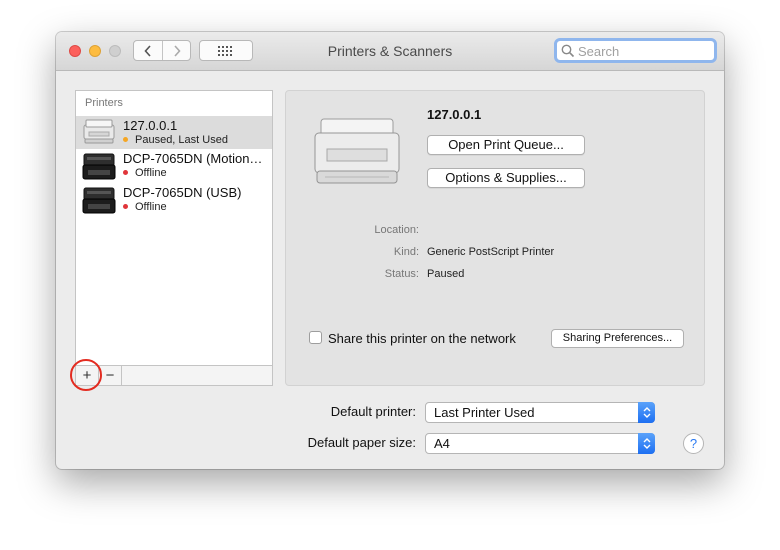 The width and height of the screenshot is (780, 550). What do you see at coordinates (396, 230) in the screenshot?
I see `location-label: Location:` at bounding box center [396, 230].